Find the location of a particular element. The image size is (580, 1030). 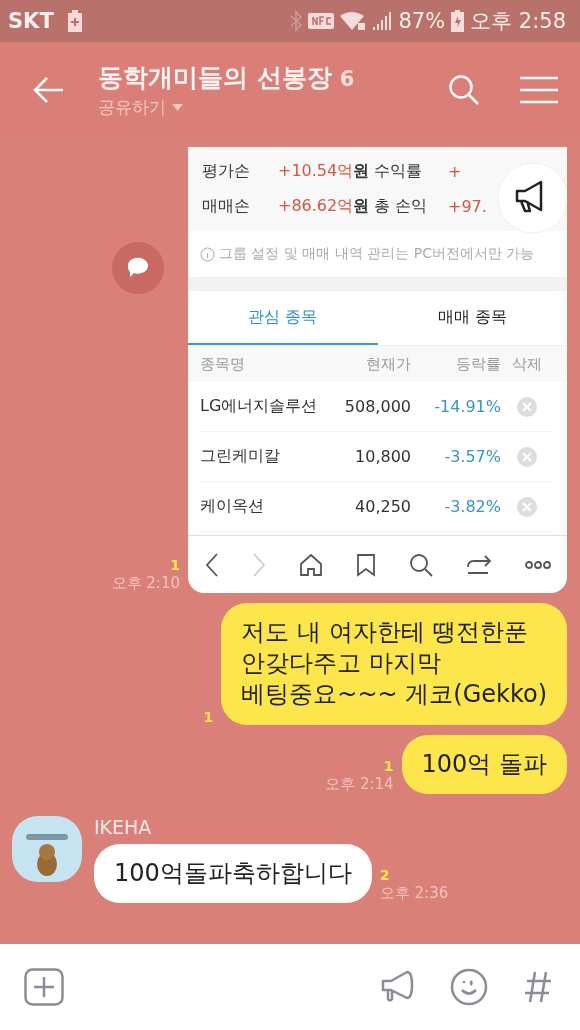

message-time: 오후 2:10 is located at coordinates (145, 583).